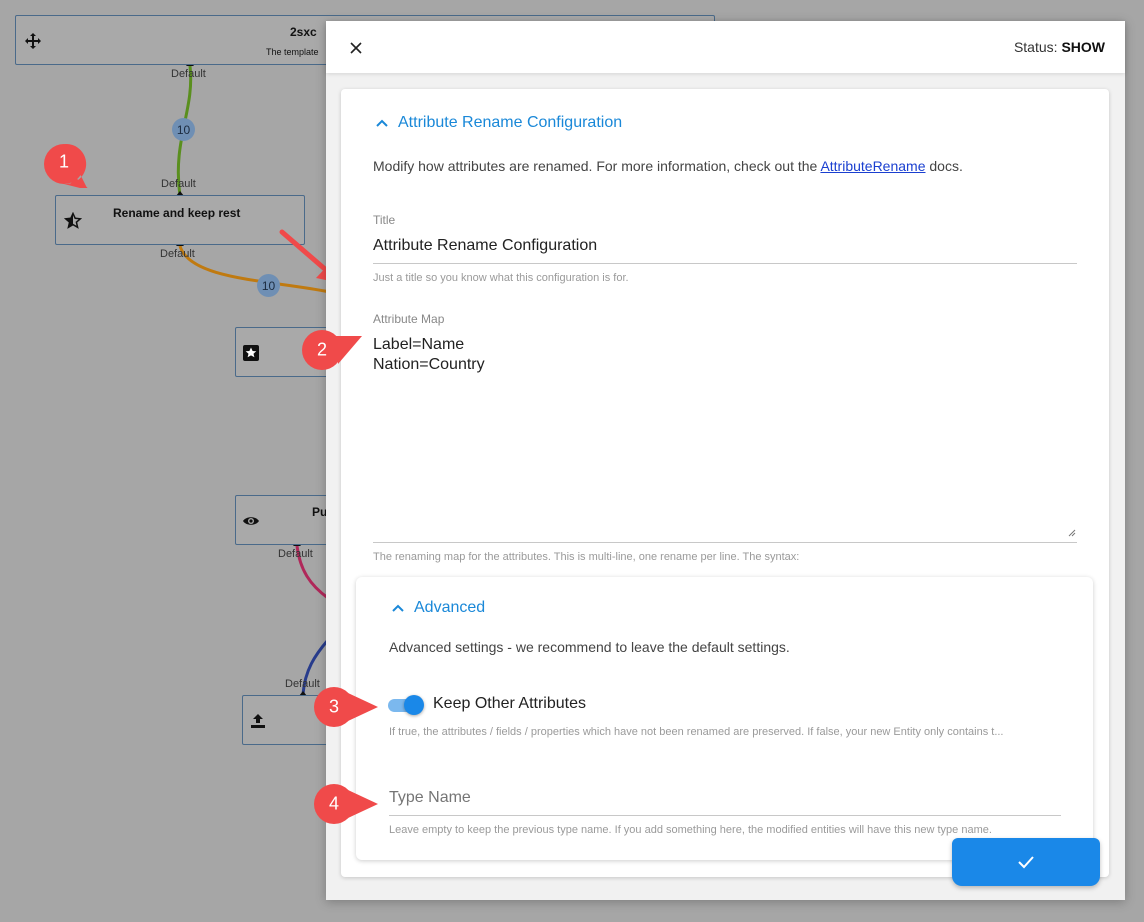 This screenshot has width=1144, height=922. I want to click on status-indicator: Status: SHOW, so click(1059, 47).